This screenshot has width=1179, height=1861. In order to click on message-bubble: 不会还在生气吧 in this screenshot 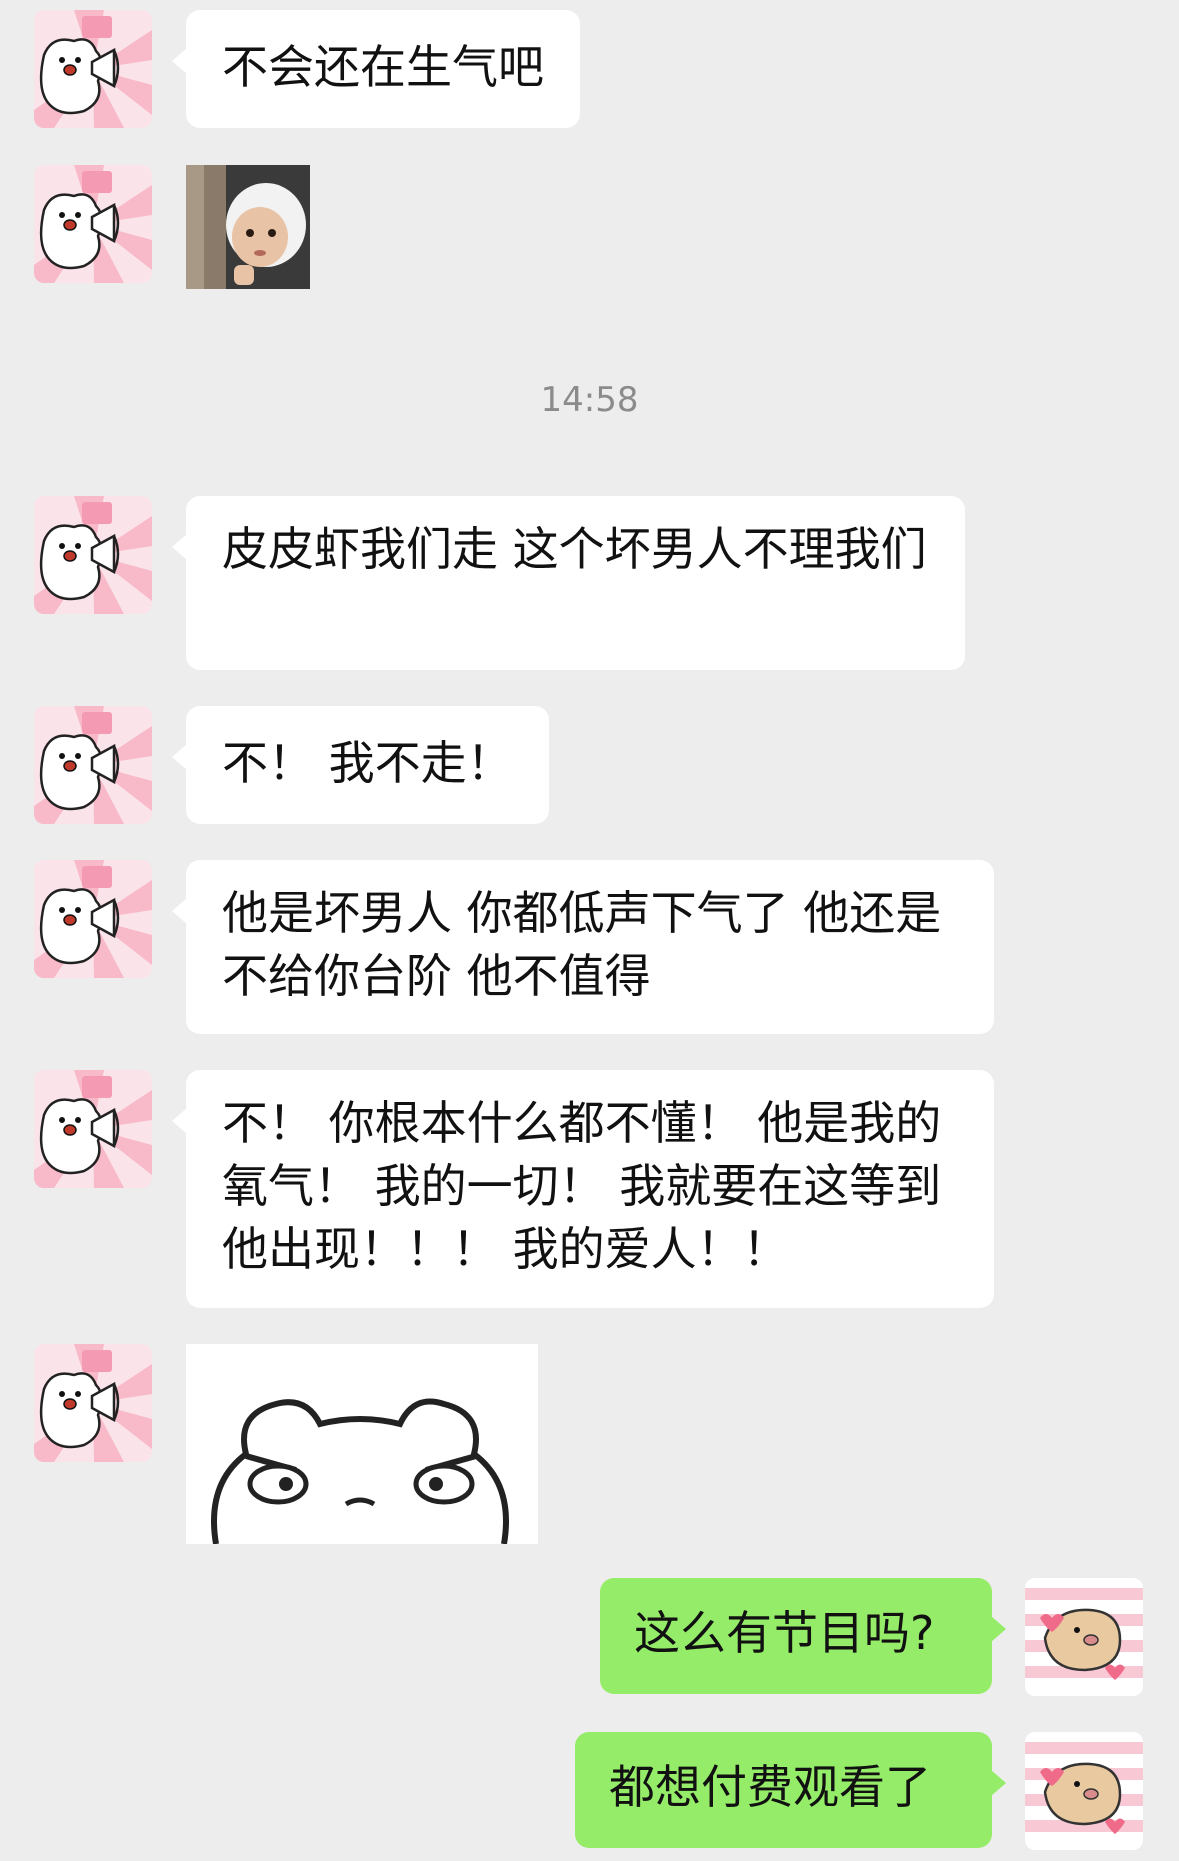, I will do `click(376, 69)`.